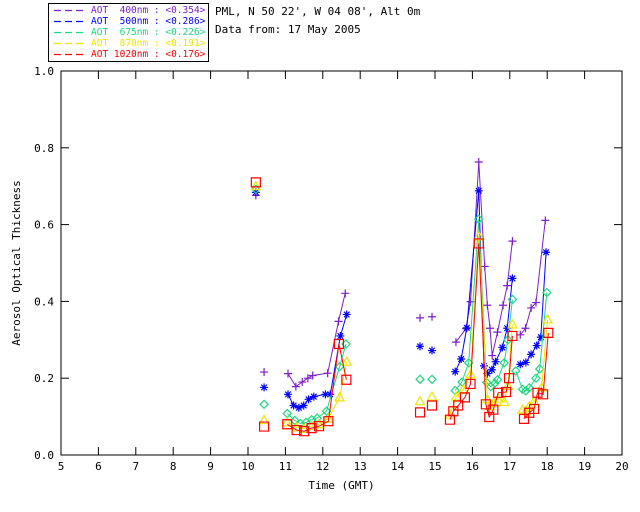 The image size is (640, 512). I want to click on x-tick-label: 12, so click(322, 466).